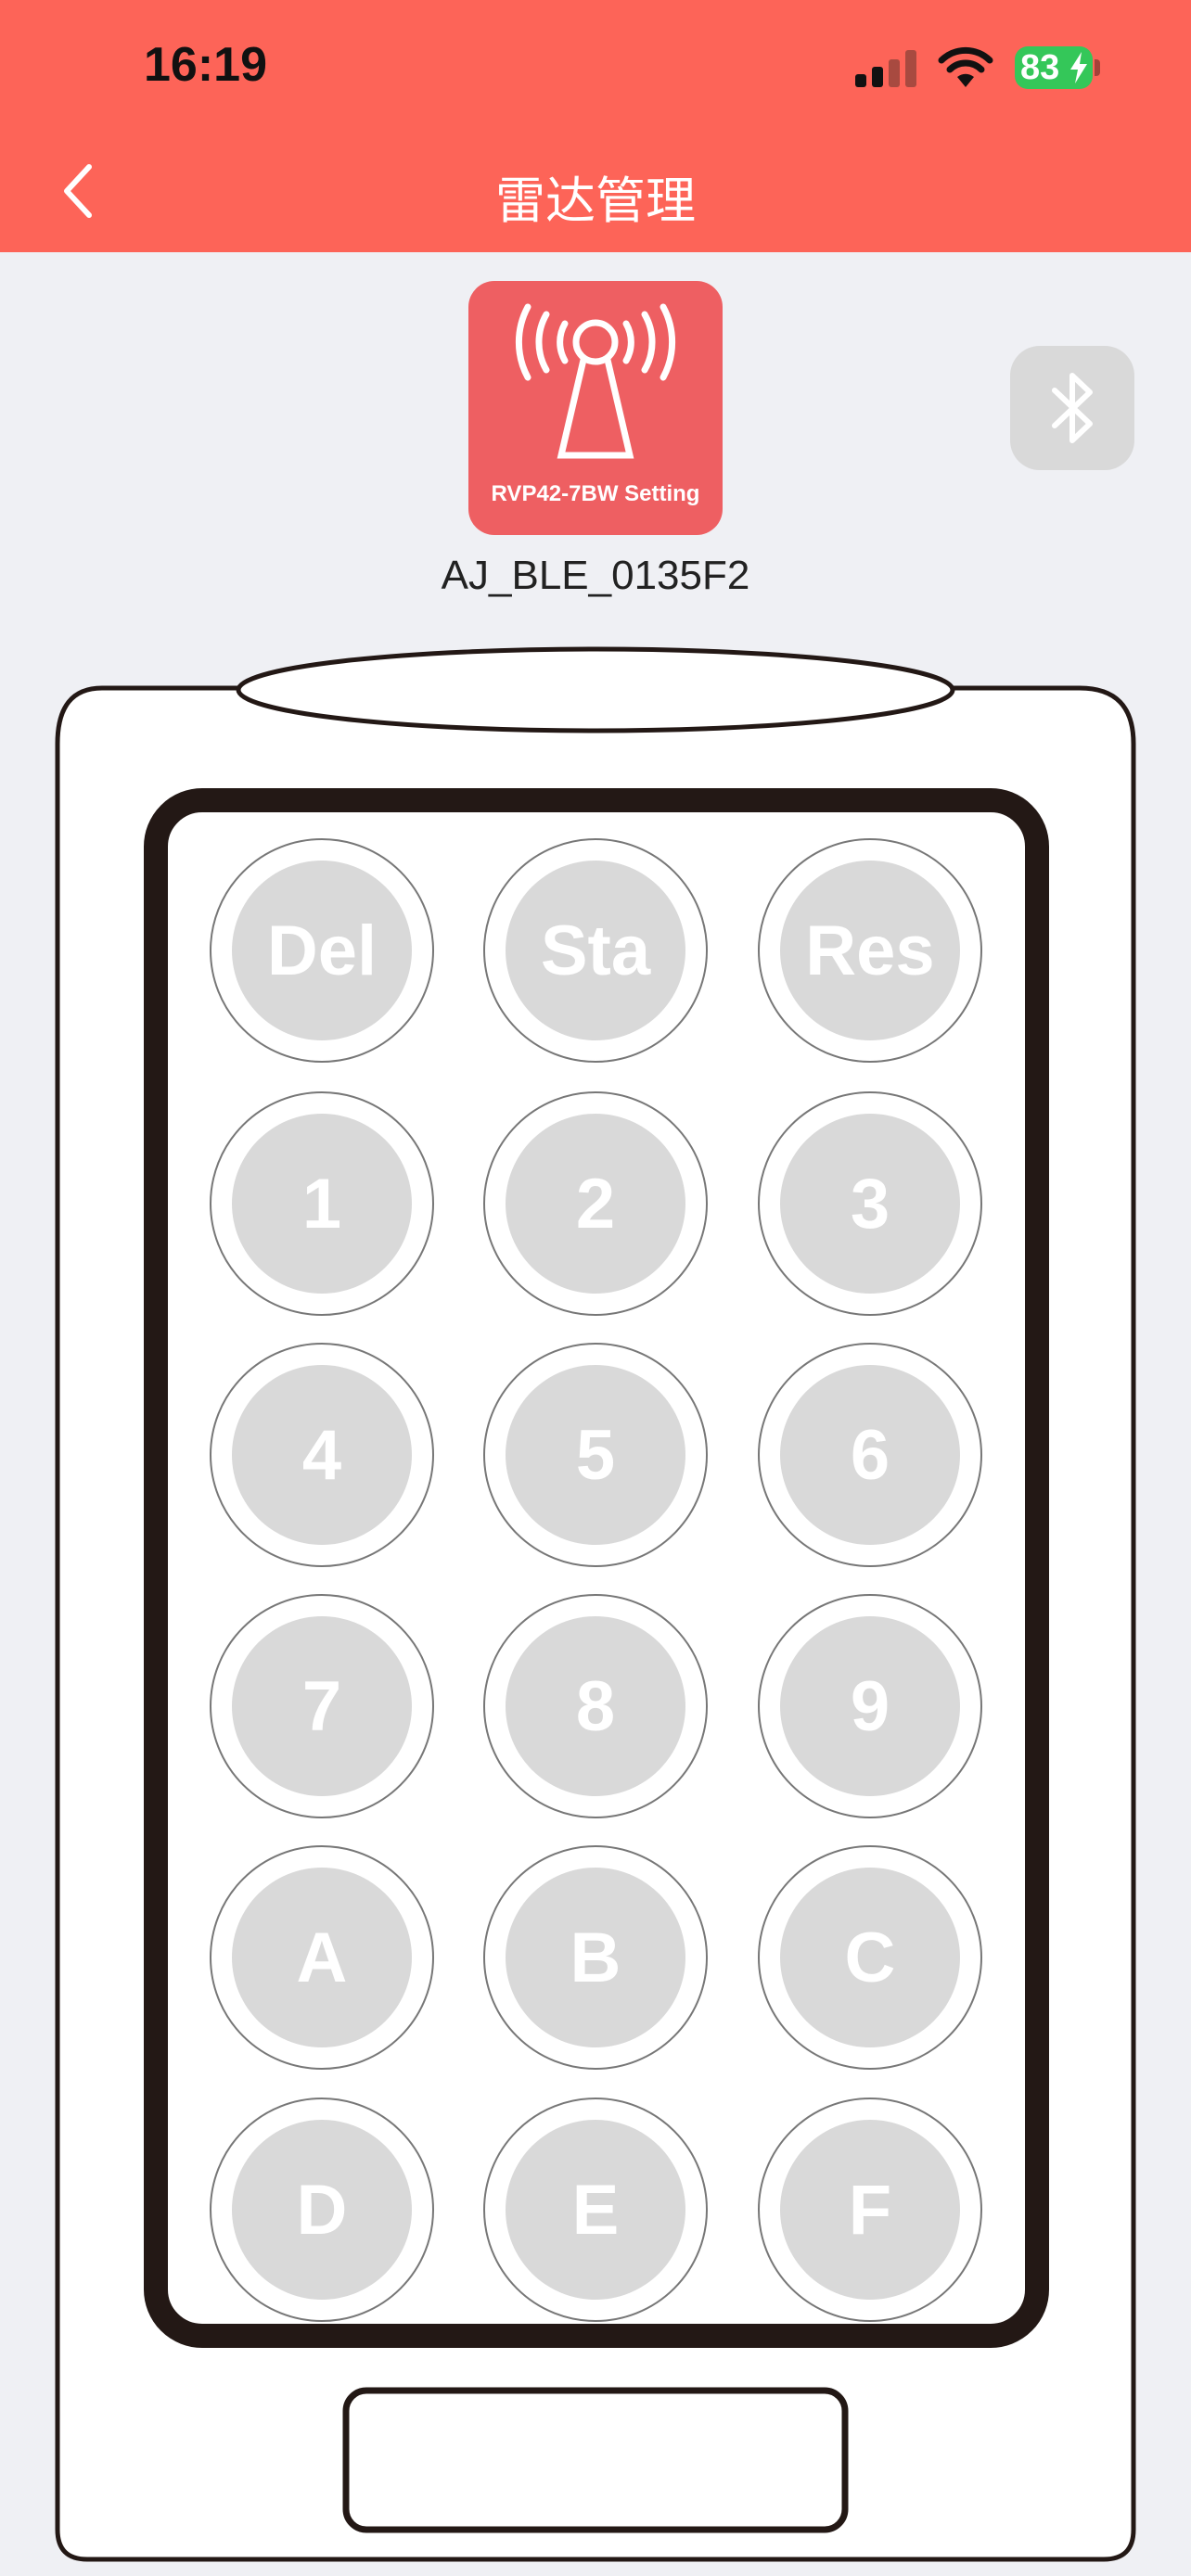  I want to click on key-2: 2, so click(595, 1203).